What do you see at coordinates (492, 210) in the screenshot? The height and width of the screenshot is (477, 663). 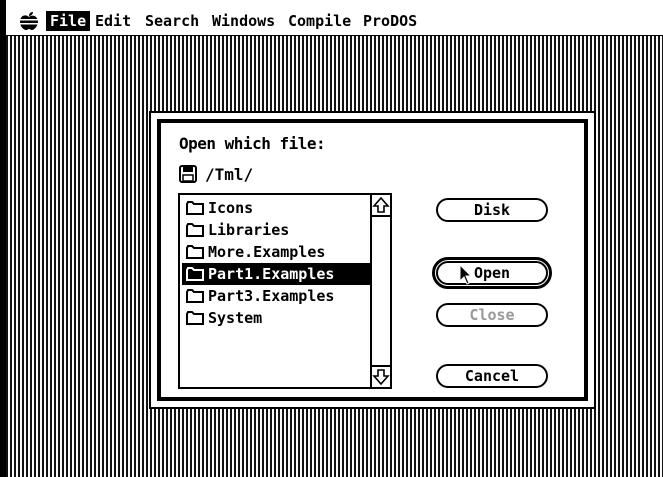 I see `disk-button: Disk` at bounding box center [492, 210].